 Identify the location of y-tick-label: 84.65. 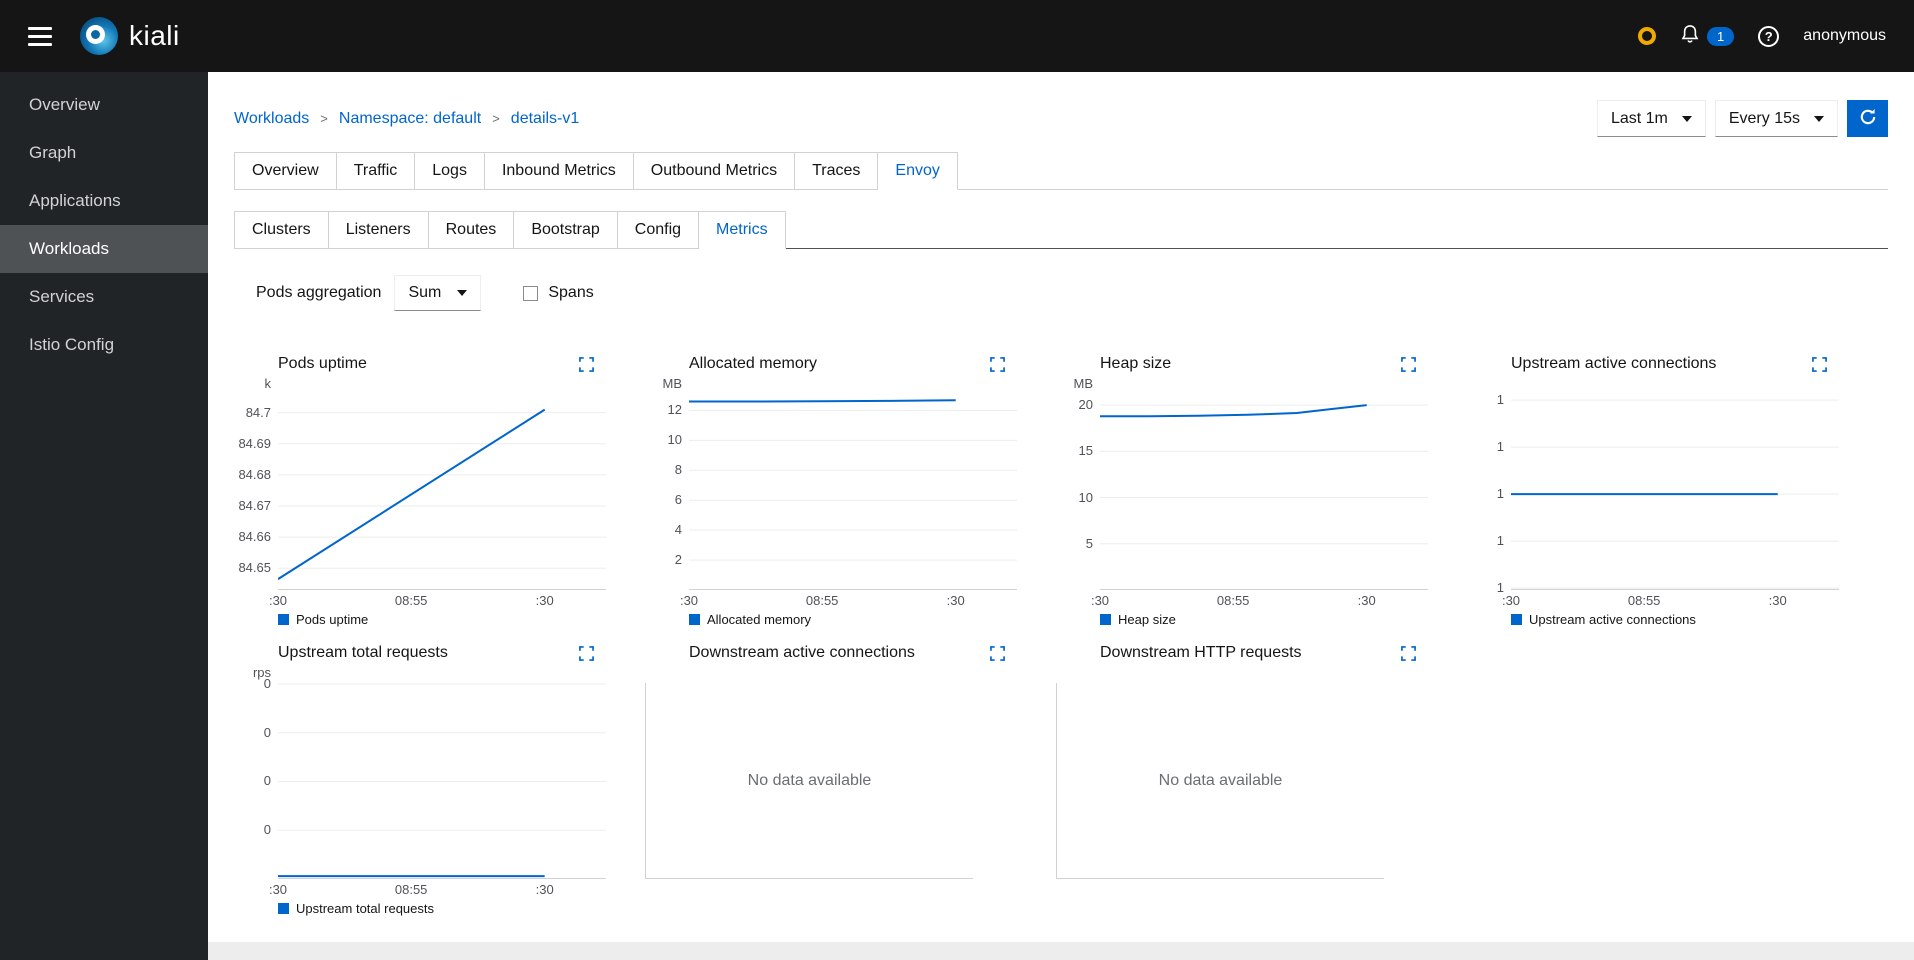
(254, 568).